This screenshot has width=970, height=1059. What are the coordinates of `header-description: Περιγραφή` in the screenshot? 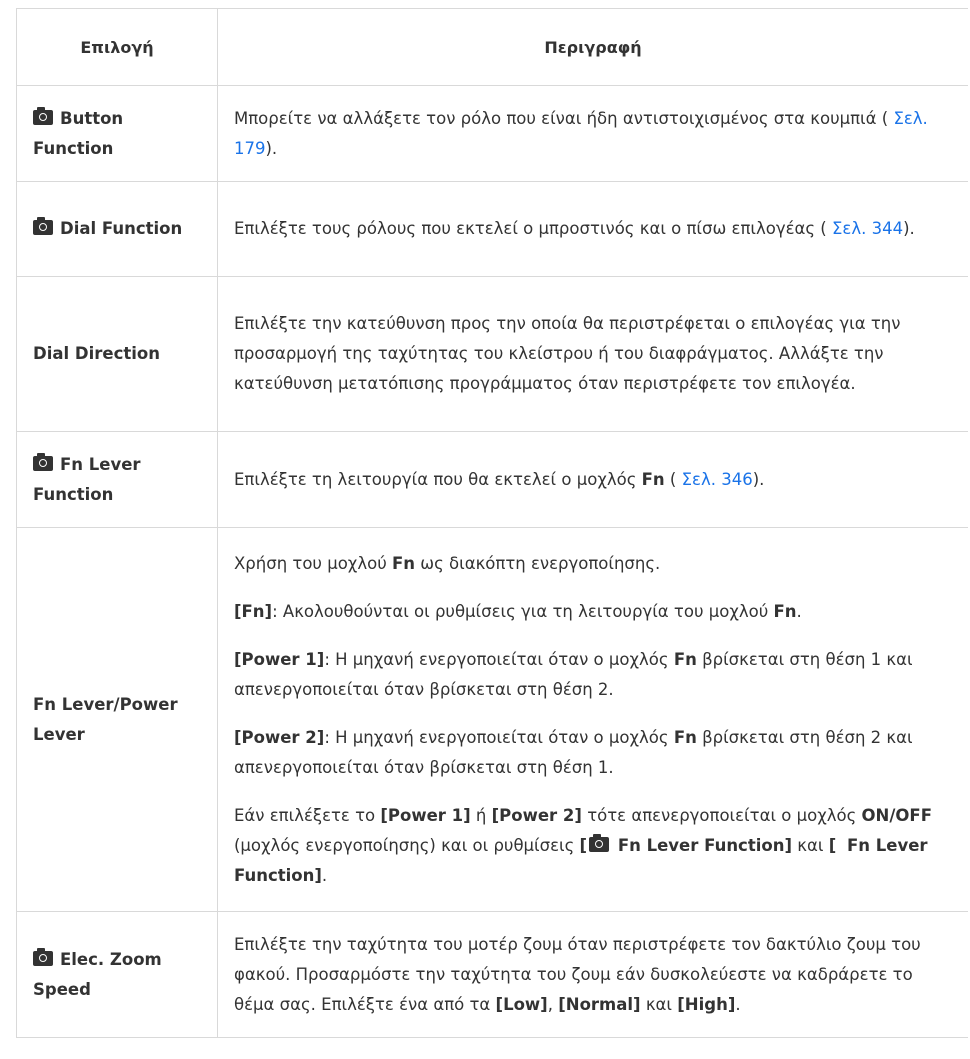 It's located at (592, 47).